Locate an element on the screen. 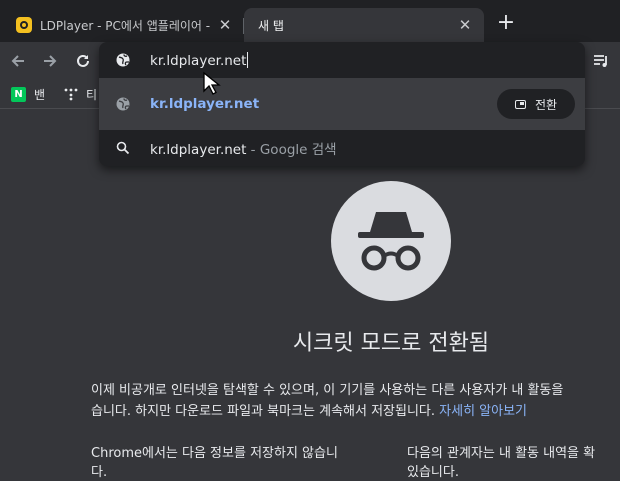 The width and height of the screenshot is (620, 481). learn-more-link: 자세히 알아보기 is located at coordinates (483, 411).